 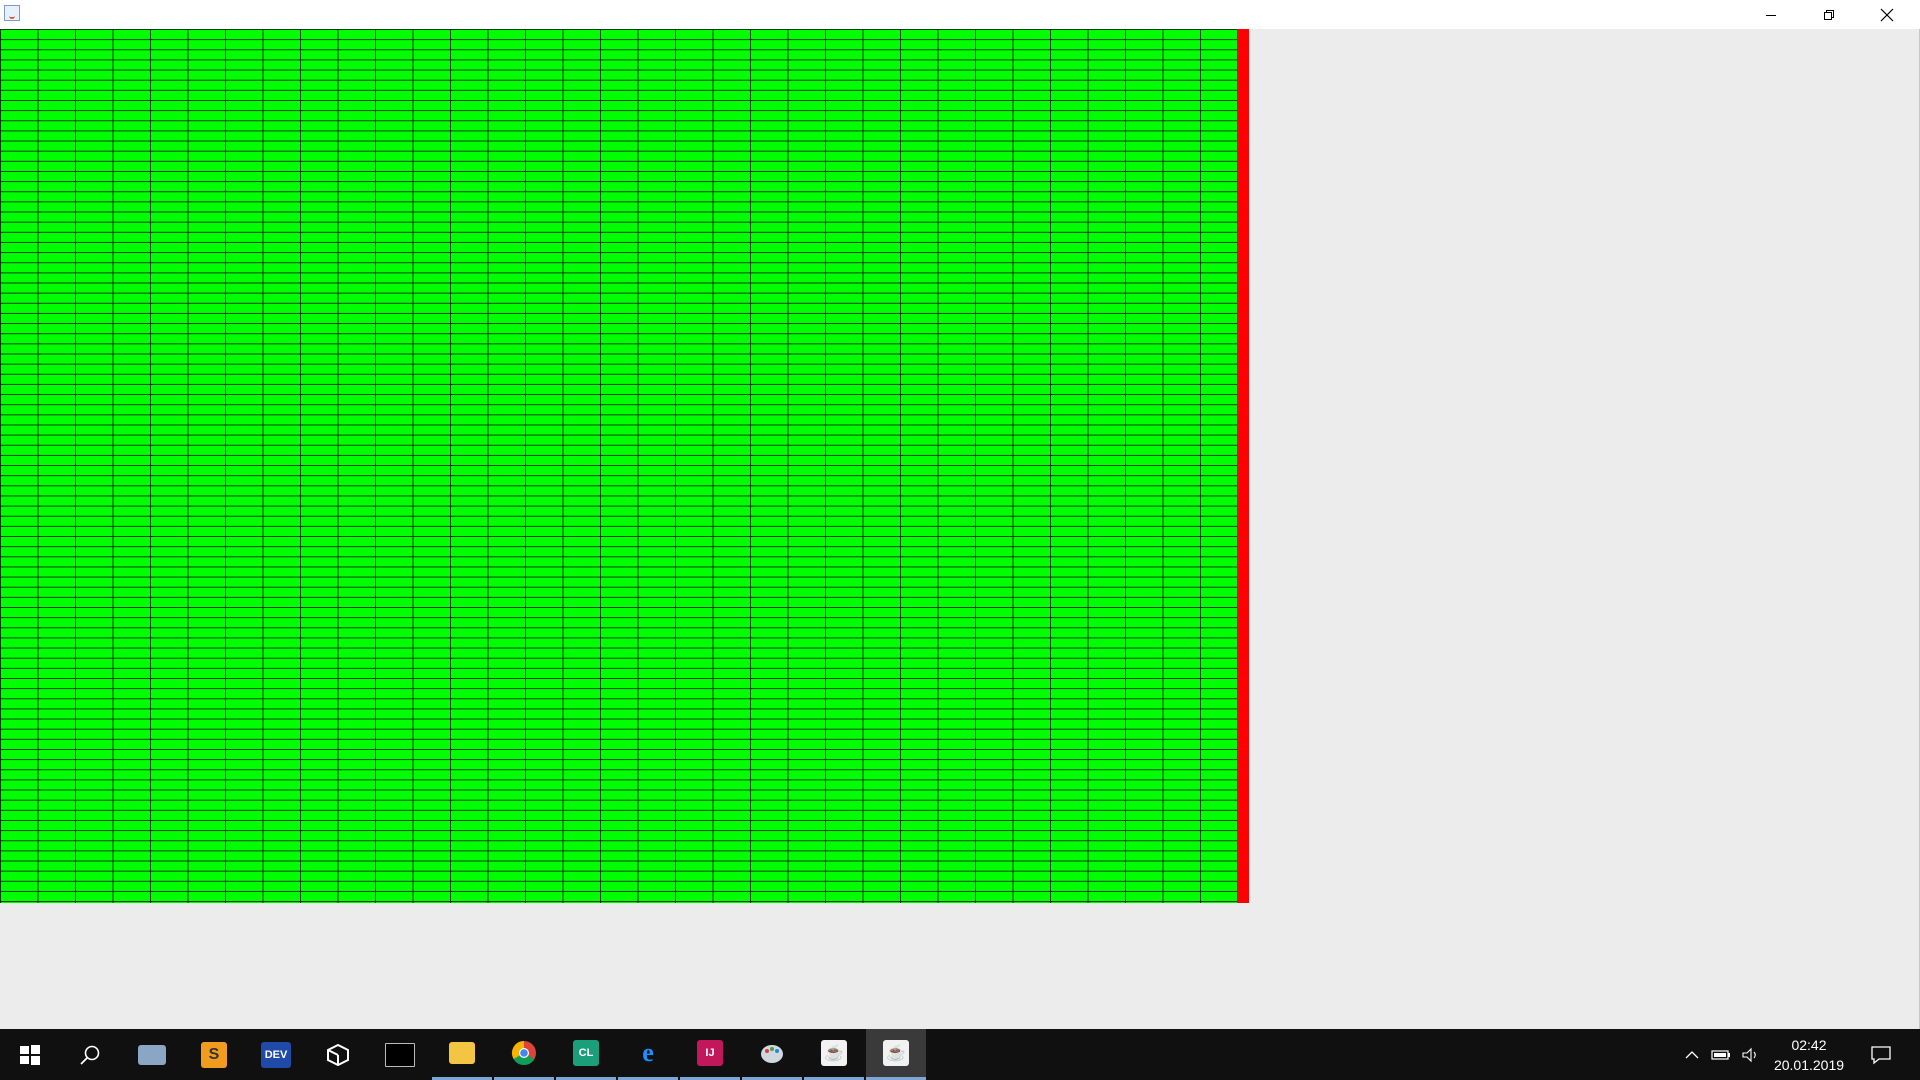 I want to click on start-button, so click(x=30, y=1054).